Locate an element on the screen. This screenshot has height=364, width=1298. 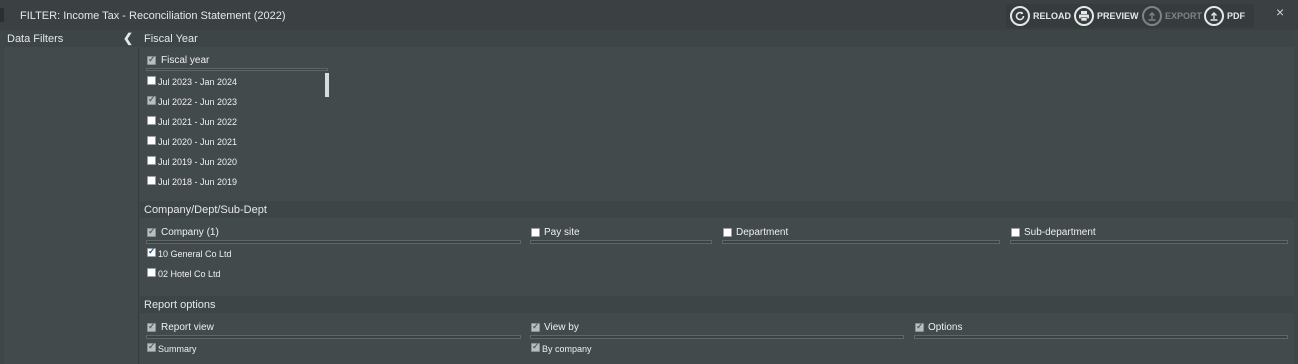
fiscal-year-section-header: Fiscal Year is located at coordinates (717, 38).